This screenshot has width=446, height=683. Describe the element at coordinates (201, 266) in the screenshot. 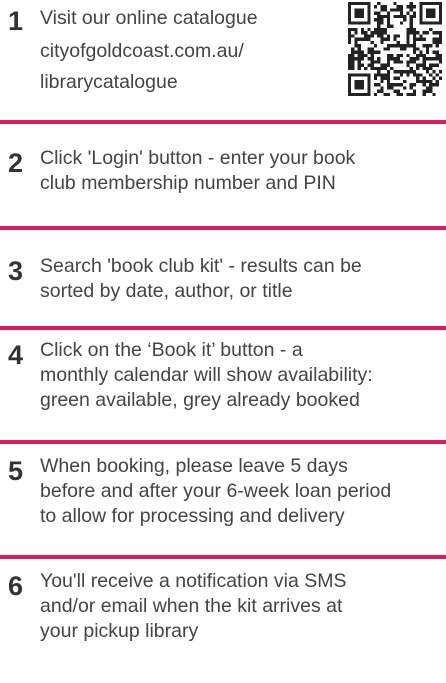

I see `step-line: Search 'book club kit' - results can be` at that location.